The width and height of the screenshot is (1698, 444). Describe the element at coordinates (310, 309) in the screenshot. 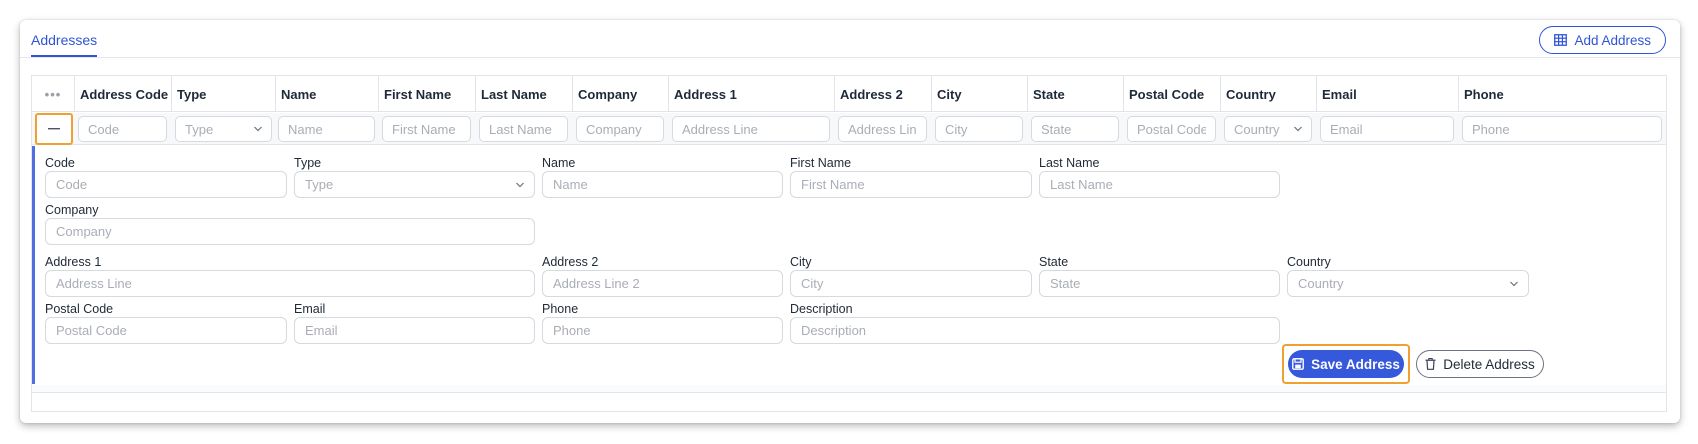

I see `email-label: Email` at that location.